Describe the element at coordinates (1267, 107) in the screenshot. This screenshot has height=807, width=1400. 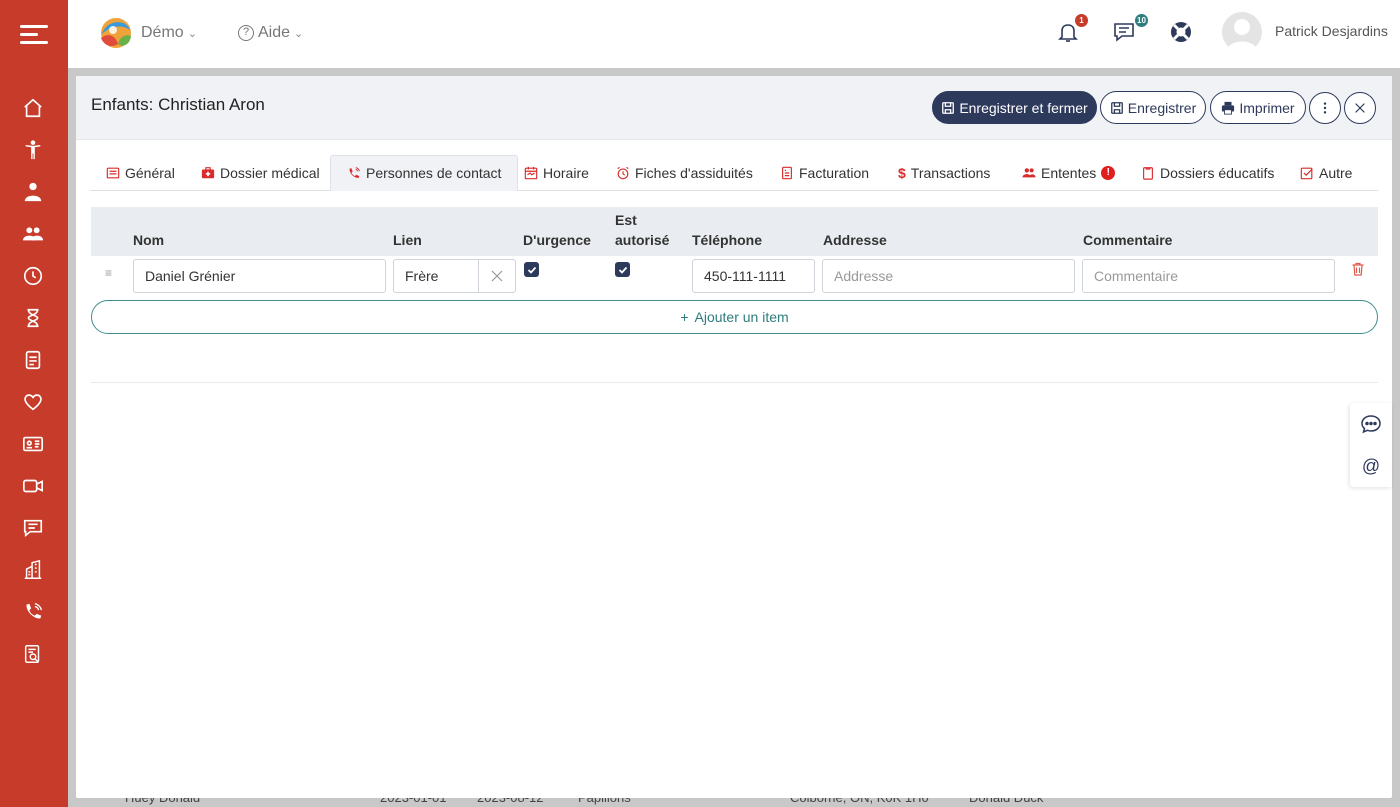
I see `print-label: Imprimer` at that location.